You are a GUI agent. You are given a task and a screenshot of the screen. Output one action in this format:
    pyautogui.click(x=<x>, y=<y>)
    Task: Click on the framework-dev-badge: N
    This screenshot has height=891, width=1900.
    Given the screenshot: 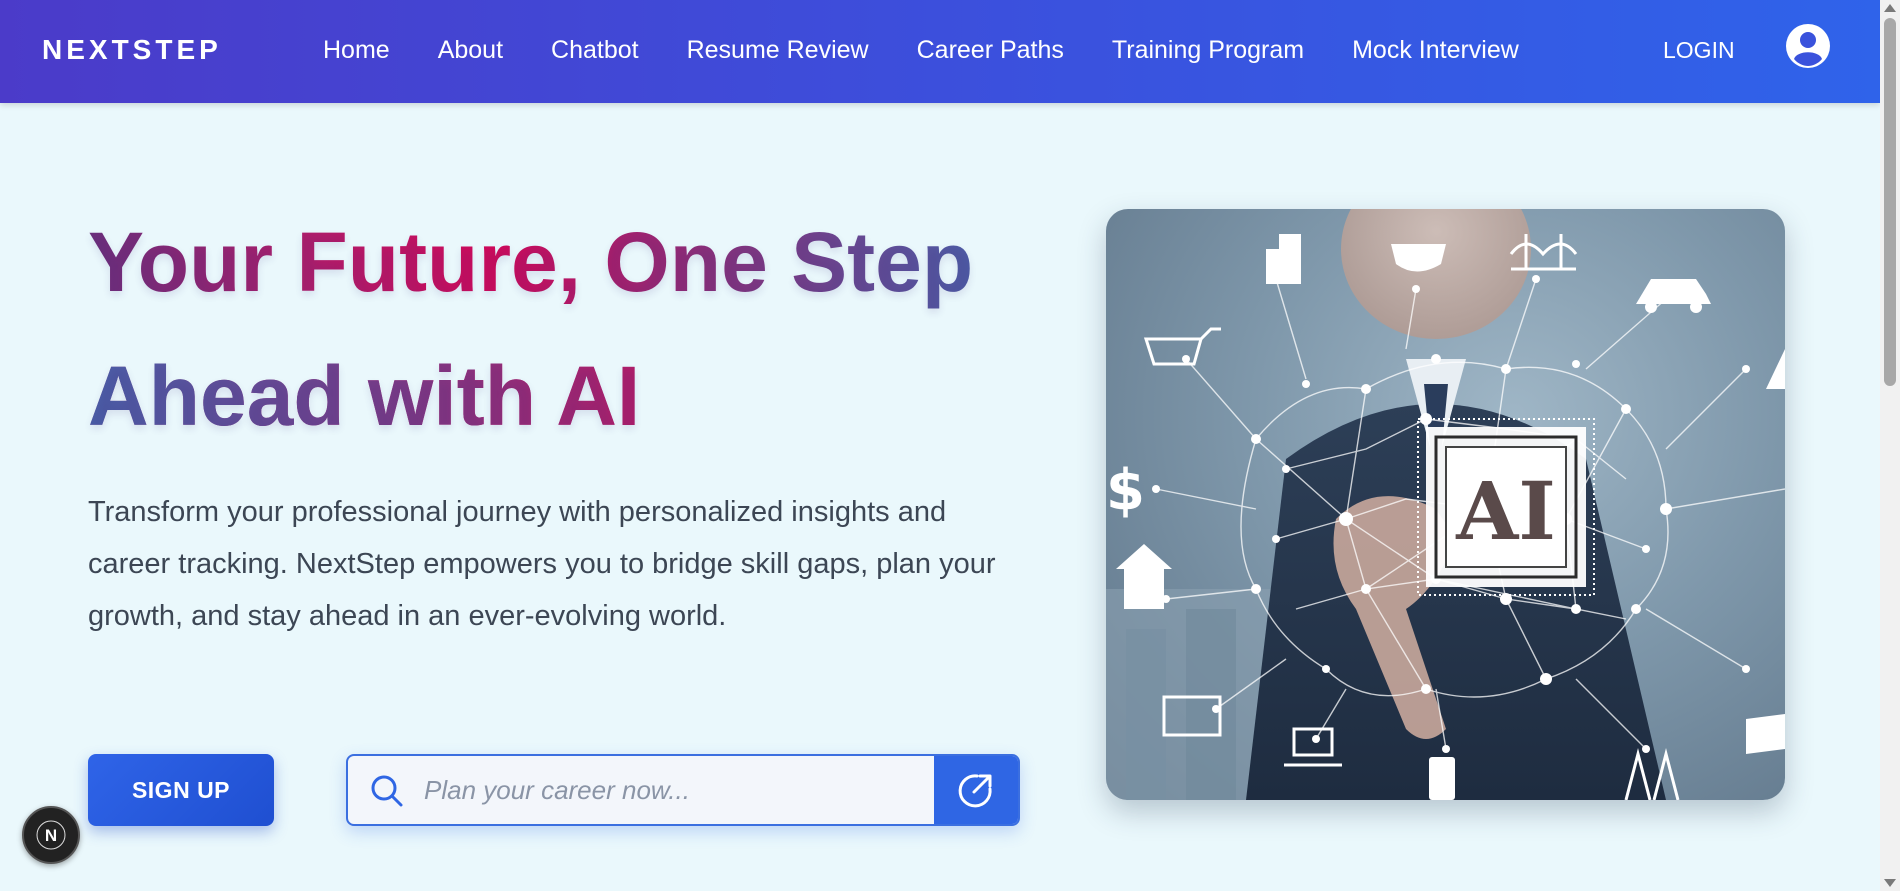 What is the action you would take?
    pyautogui.click(x=51, y=835)
    